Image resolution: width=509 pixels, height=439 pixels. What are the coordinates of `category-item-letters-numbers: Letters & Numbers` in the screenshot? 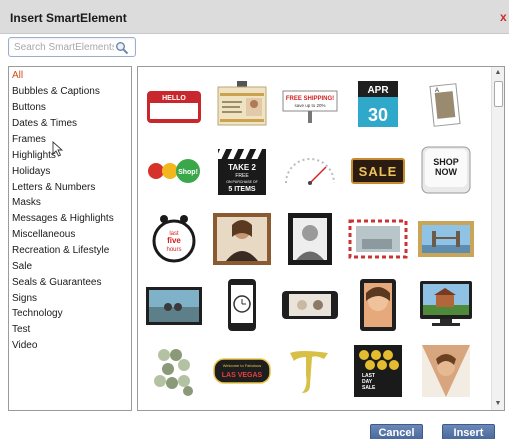 It's located at (53, 188).